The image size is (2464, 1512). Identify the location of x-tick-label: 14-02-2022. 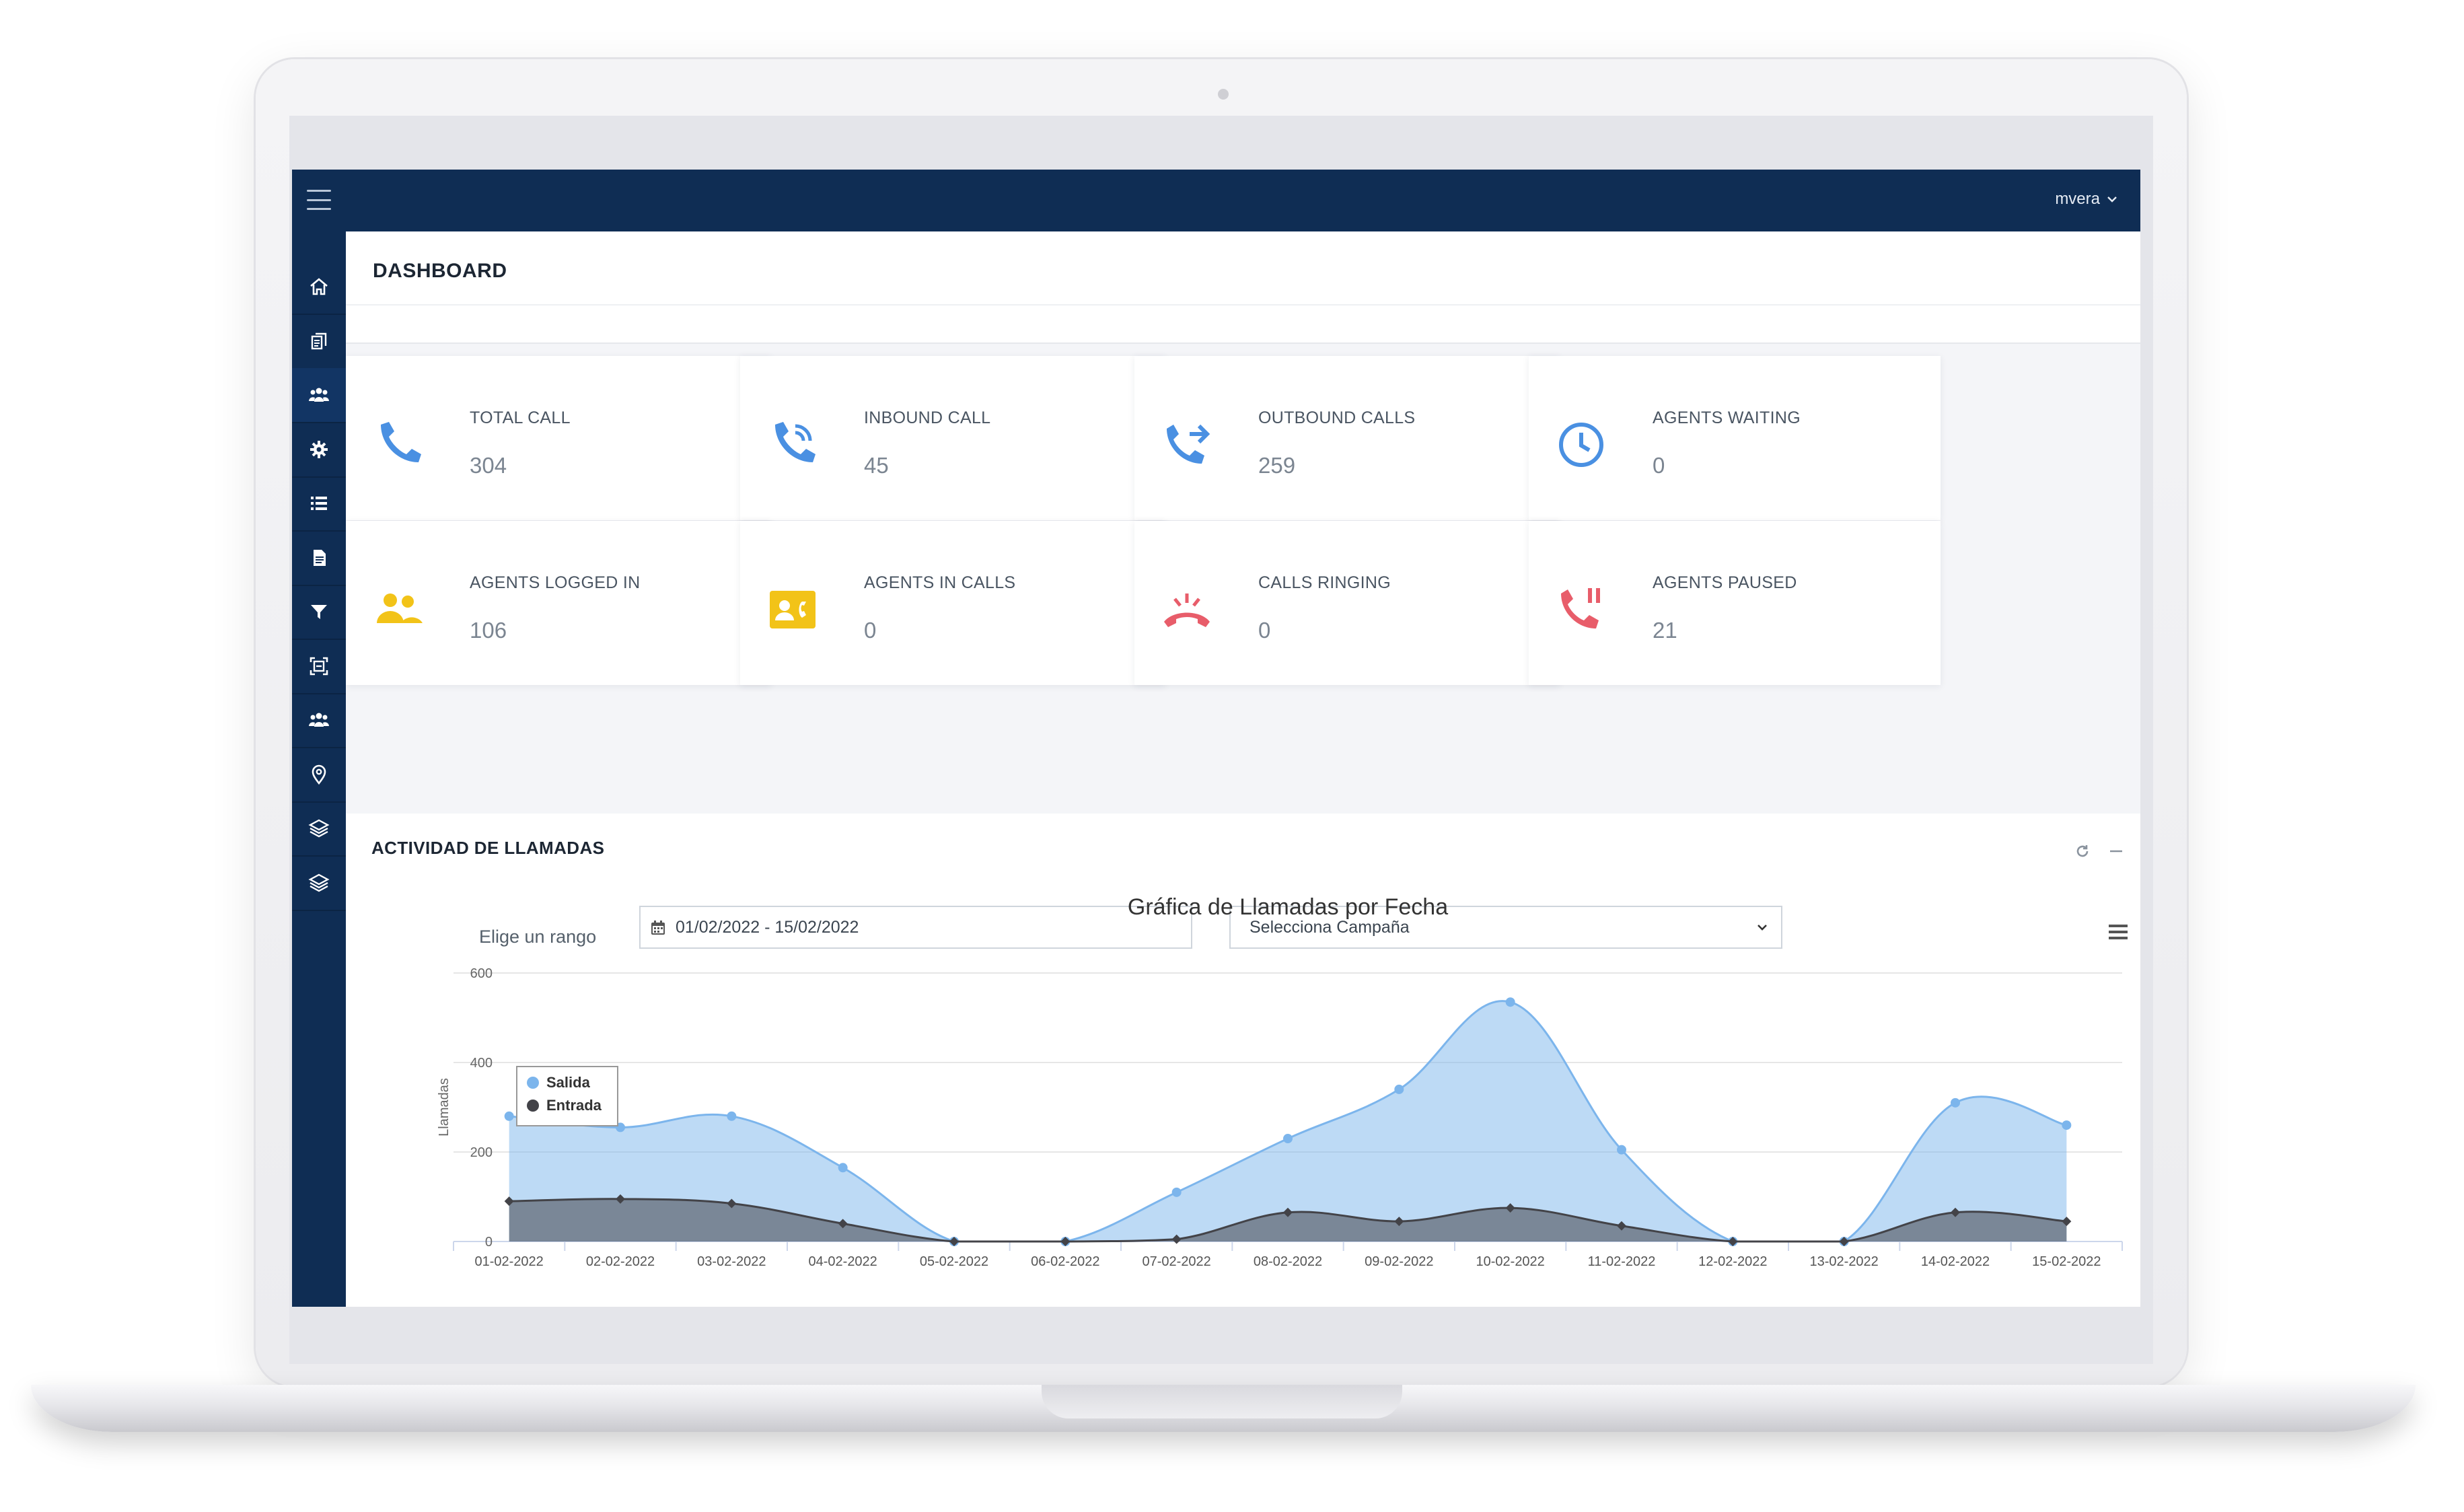
(1955, 1261).